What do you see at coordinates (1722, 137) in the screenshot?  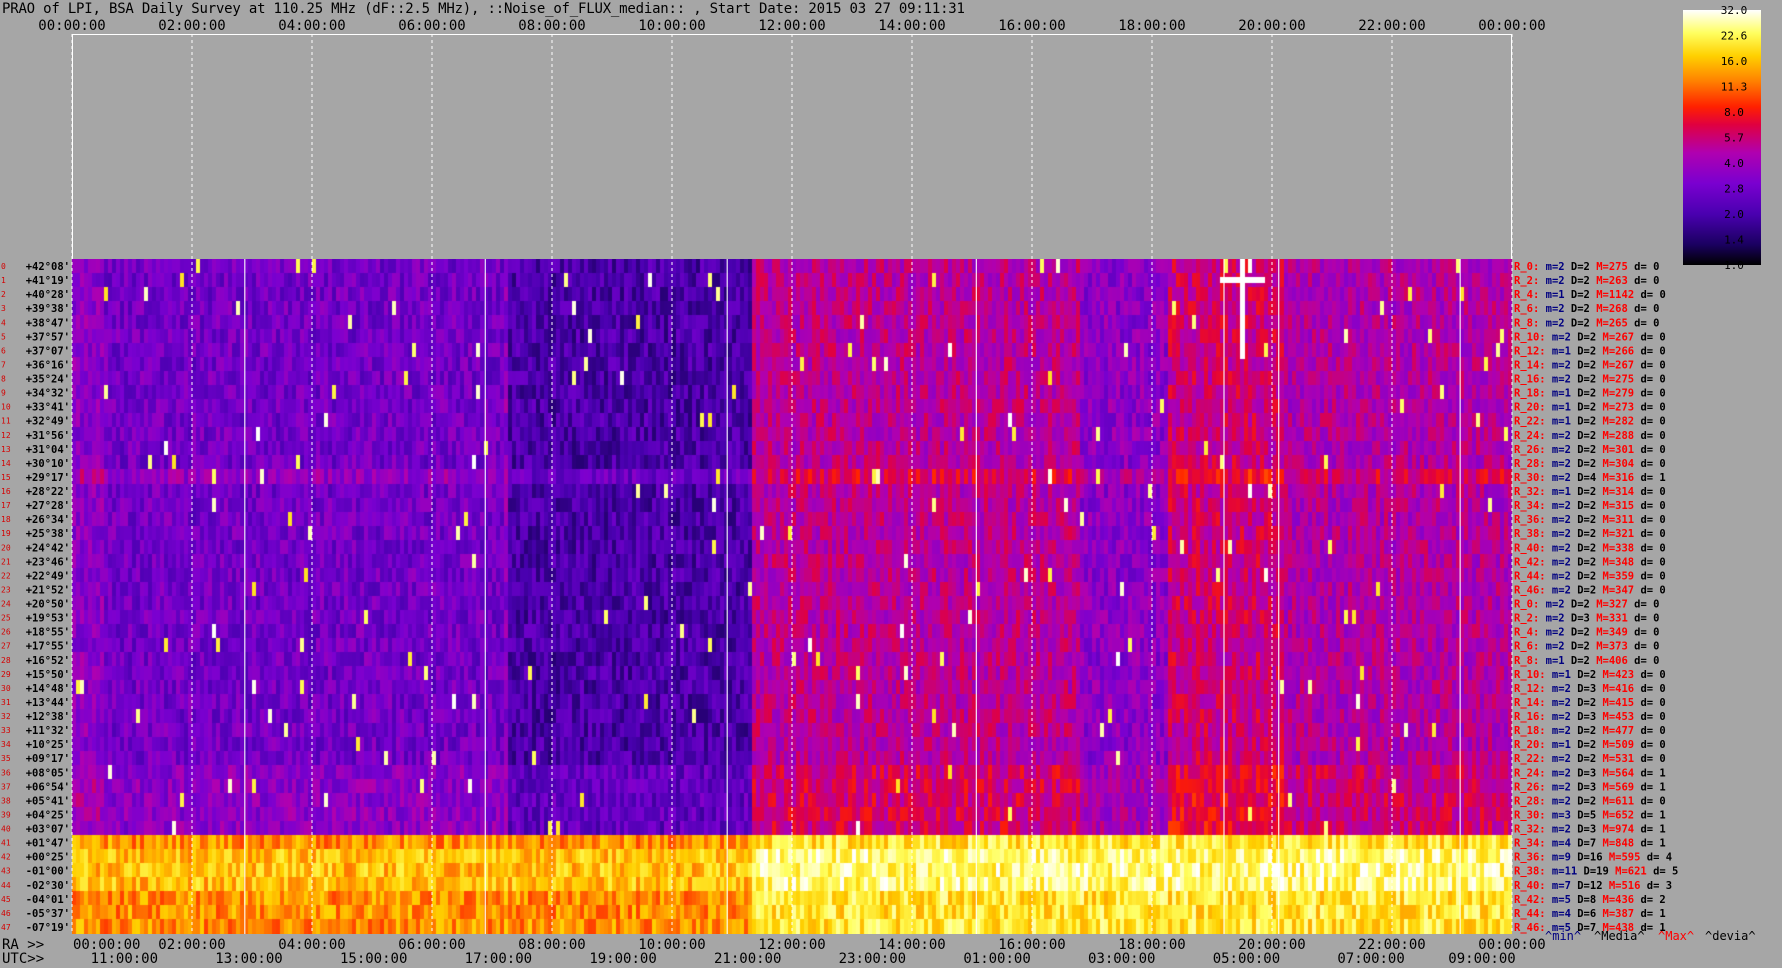 I see `colorbar` at bounding box center [1722, 137].